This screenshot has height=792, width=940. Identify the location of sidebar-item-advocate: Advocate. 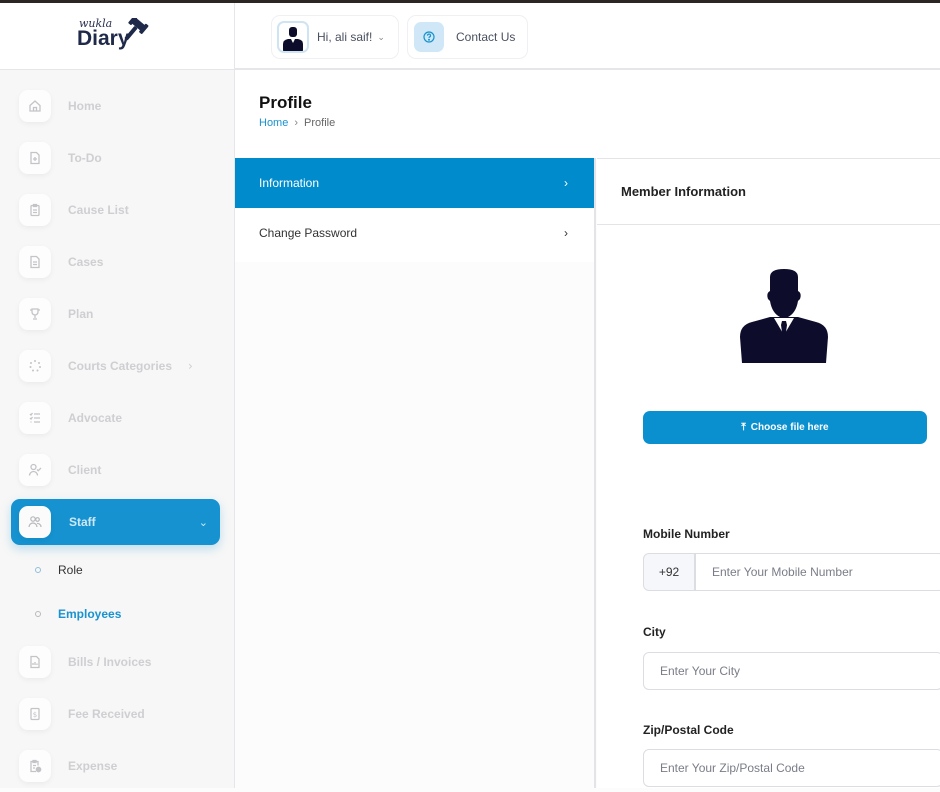
(117, 418).